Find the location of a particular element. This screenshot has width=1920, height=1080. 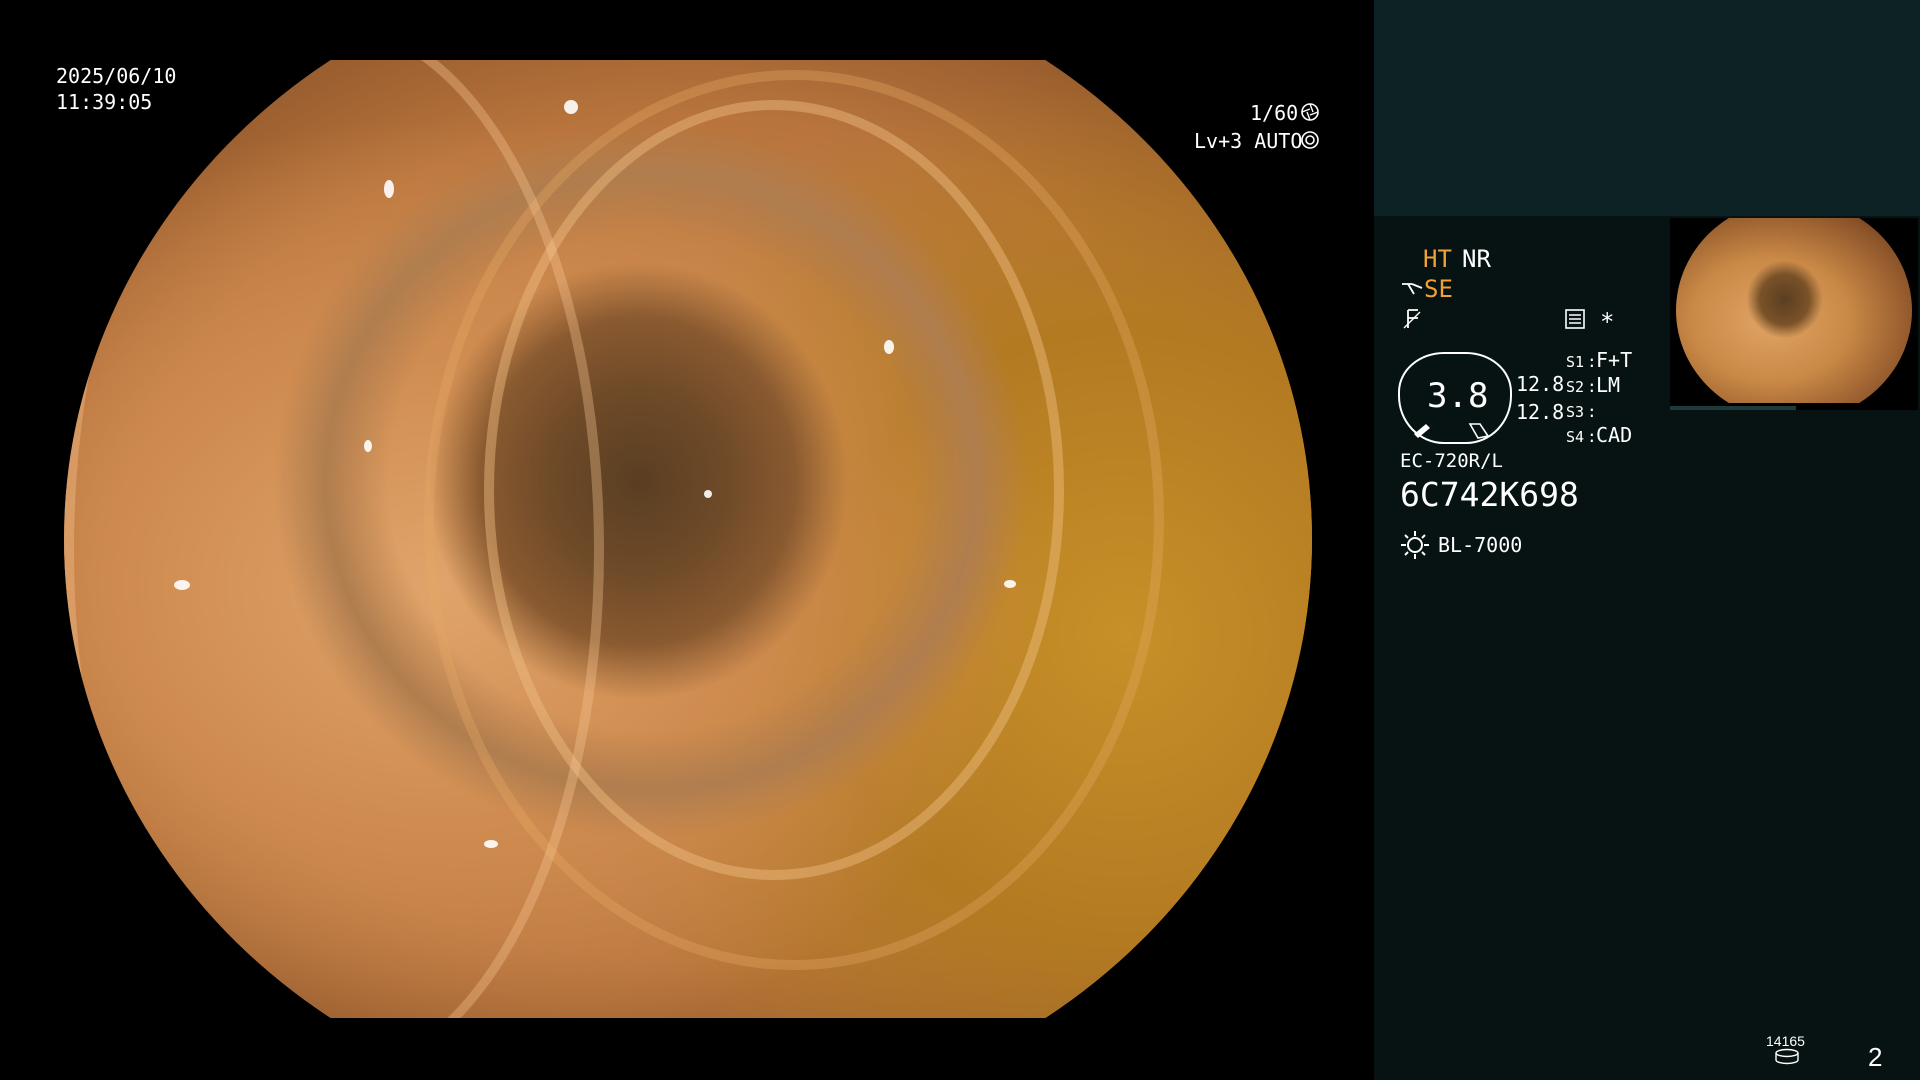

scope-serial: 6C742K698 is located at coordinates (1489, 494).